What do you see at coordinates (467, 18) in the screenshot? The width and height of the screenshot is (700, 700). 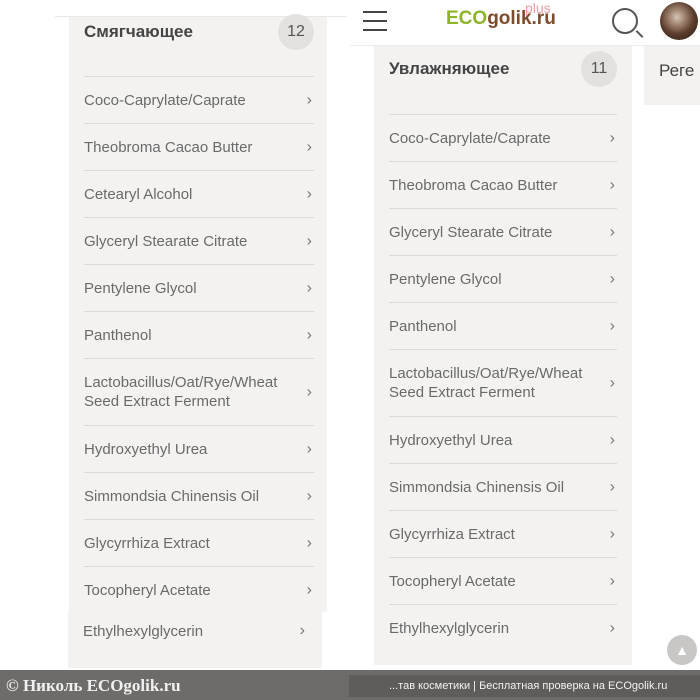 I see `logo-eco: ECO` at bounding box center [467, 18].